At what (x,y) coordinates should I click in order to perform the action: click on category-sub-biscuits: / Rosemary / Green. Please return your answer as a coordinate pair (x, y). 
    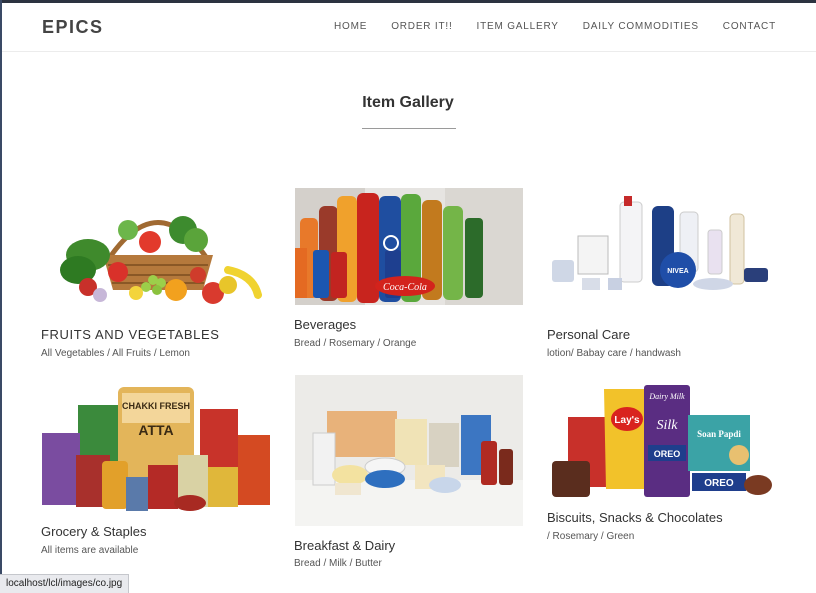
    Looking at the image, I should click on (591, 536).